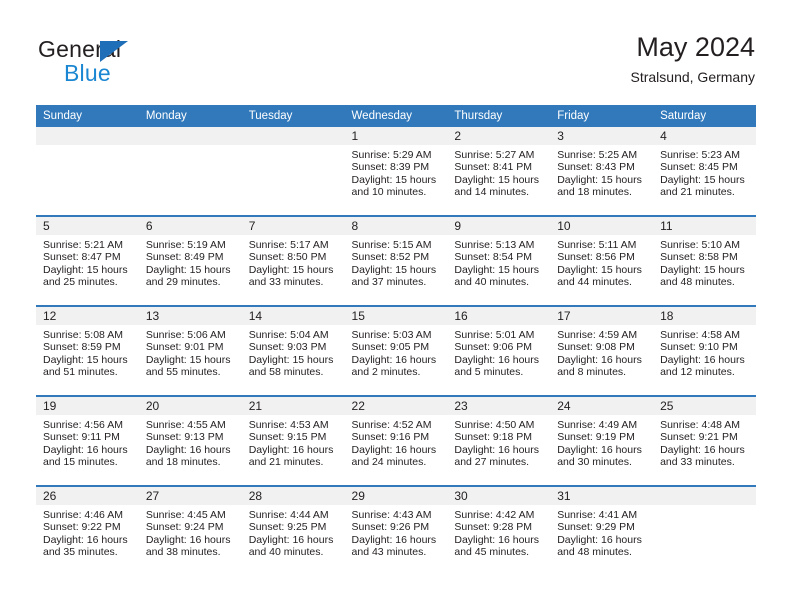  Describe the element at coordinates (396, 136) in the screenshot. I see `day-number: 1` at that location.